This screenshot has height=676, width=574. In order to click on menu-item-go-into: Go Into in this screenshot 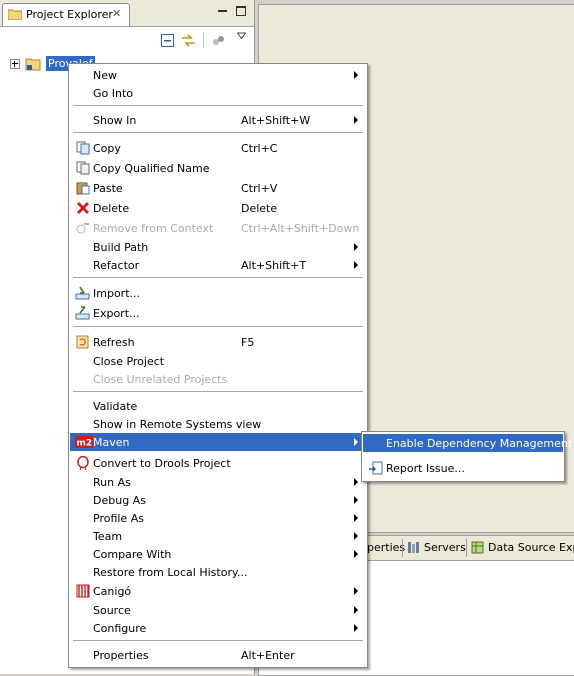, I will do `click(218, 93)`.